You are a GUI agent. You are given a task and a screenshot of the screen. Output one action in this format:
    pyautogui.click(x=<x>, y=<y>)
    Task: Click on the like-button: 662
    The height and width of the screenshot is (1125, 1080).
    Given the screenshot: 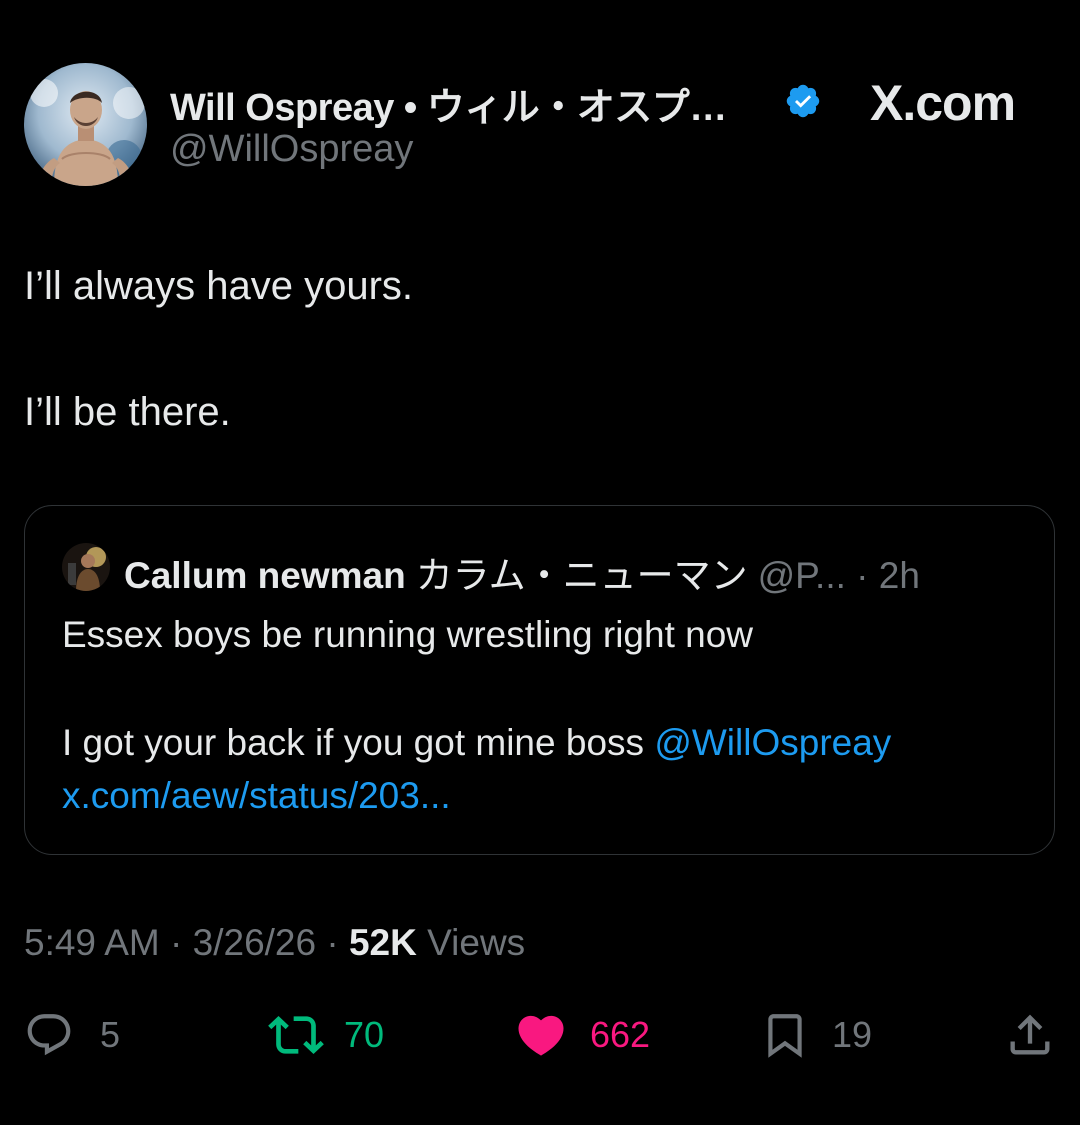 What is the action you would take?
    pyautogui.click(x=582, y=1035)
    